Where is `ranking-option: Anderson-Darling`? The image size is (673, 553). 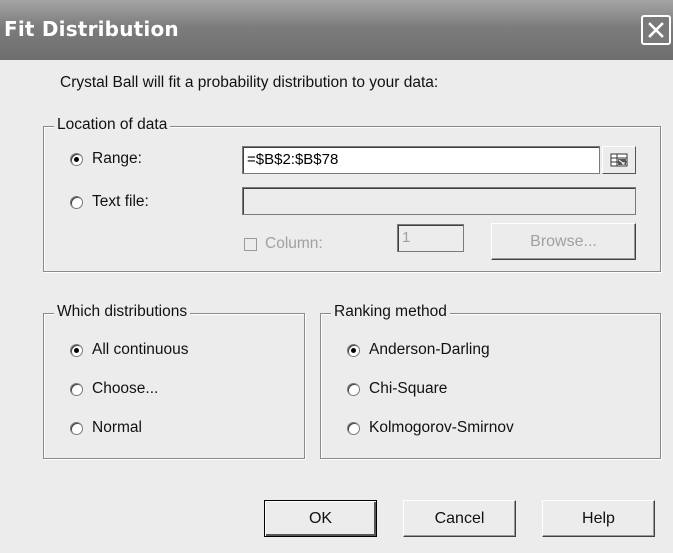
ranking-option: Anderson-Darling is located at coordinates (418, 350).